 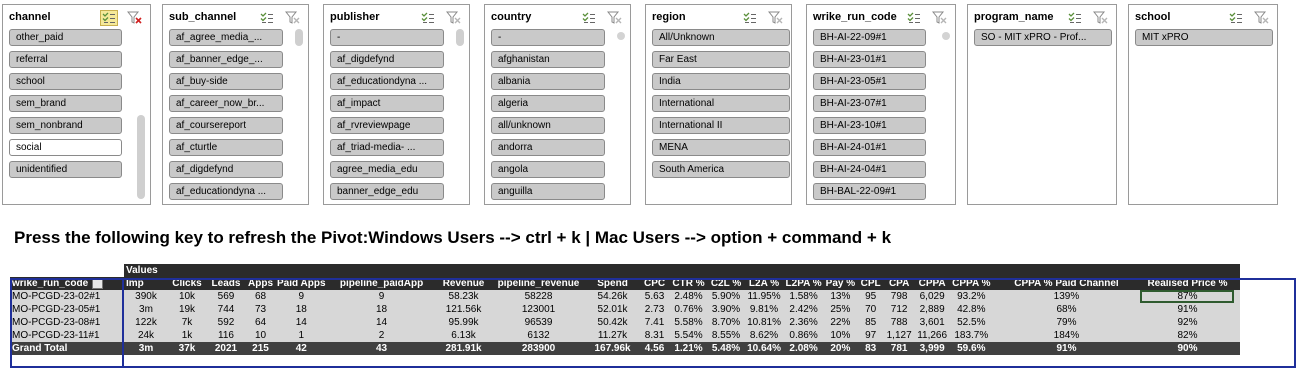 What do you see at coordinates (803, 348) in the screenshot?
I see `pivot-cell: 2.08%` at bounding box center [803, 348].